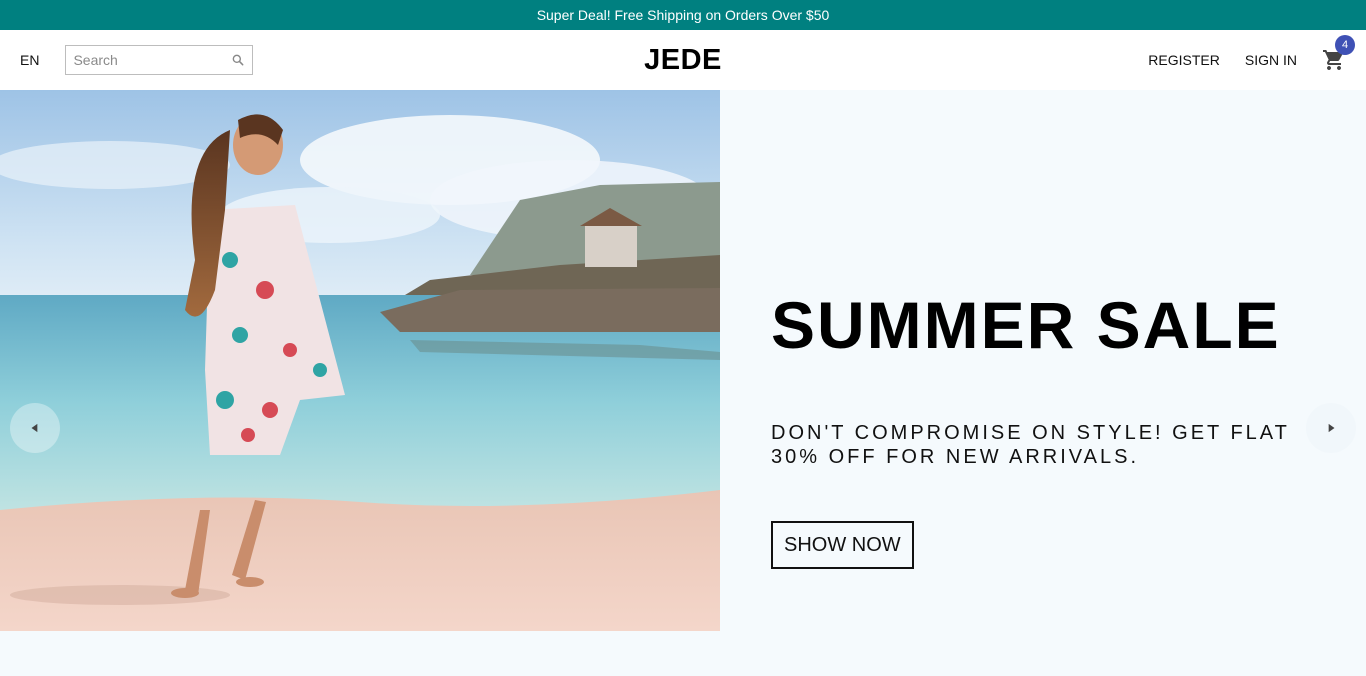  Describe the element at coordinates (842, 545) in the screenshot. I see `show-now-button: SHOW NOW` at that location.